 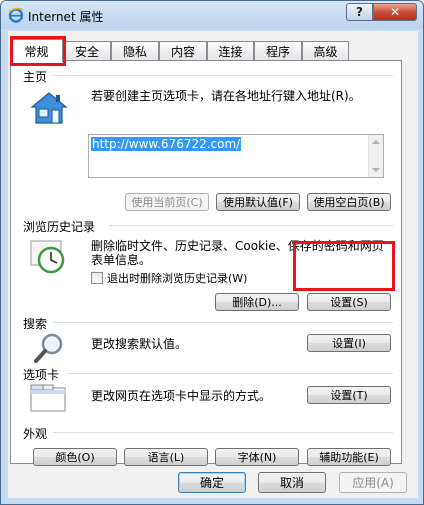 What do you see at coordinates (226, 96) in the screenshot?
I see `home-description: 若要创建主页选项卡，请在各地址行键入地址(R)。` at bounding box center [226, 96].